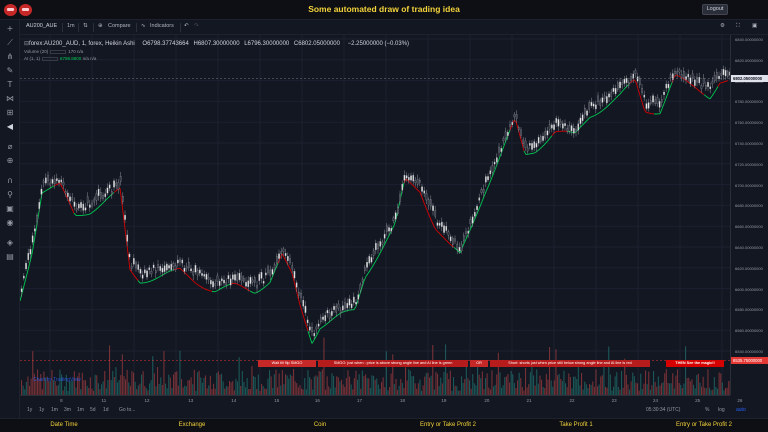 This screenshot has width=768, height=432. What do you see at coordinates (479, 363) in the screenshot?
I see `annotation-3: OR` at bounding box center [479, 363].